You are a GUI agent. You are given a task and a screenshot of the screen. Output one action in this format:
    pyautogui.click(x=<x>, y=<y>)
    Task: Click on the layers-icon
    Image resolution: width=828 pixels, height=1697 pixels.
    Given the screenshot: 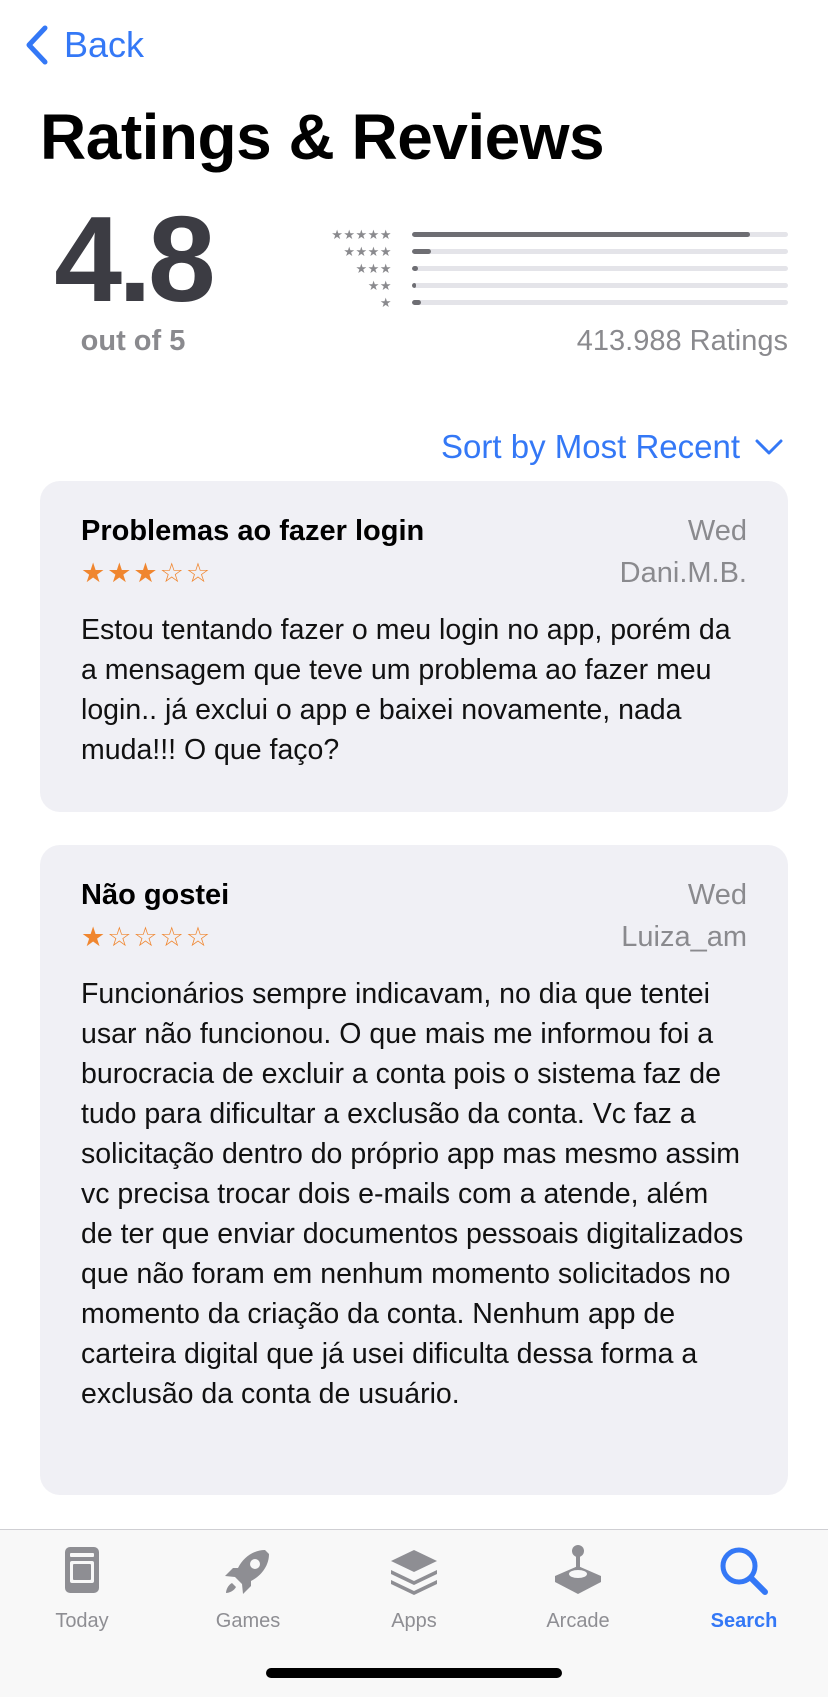 What is the action you would take?
    pyautogui.click(x=414, y=1572)
    